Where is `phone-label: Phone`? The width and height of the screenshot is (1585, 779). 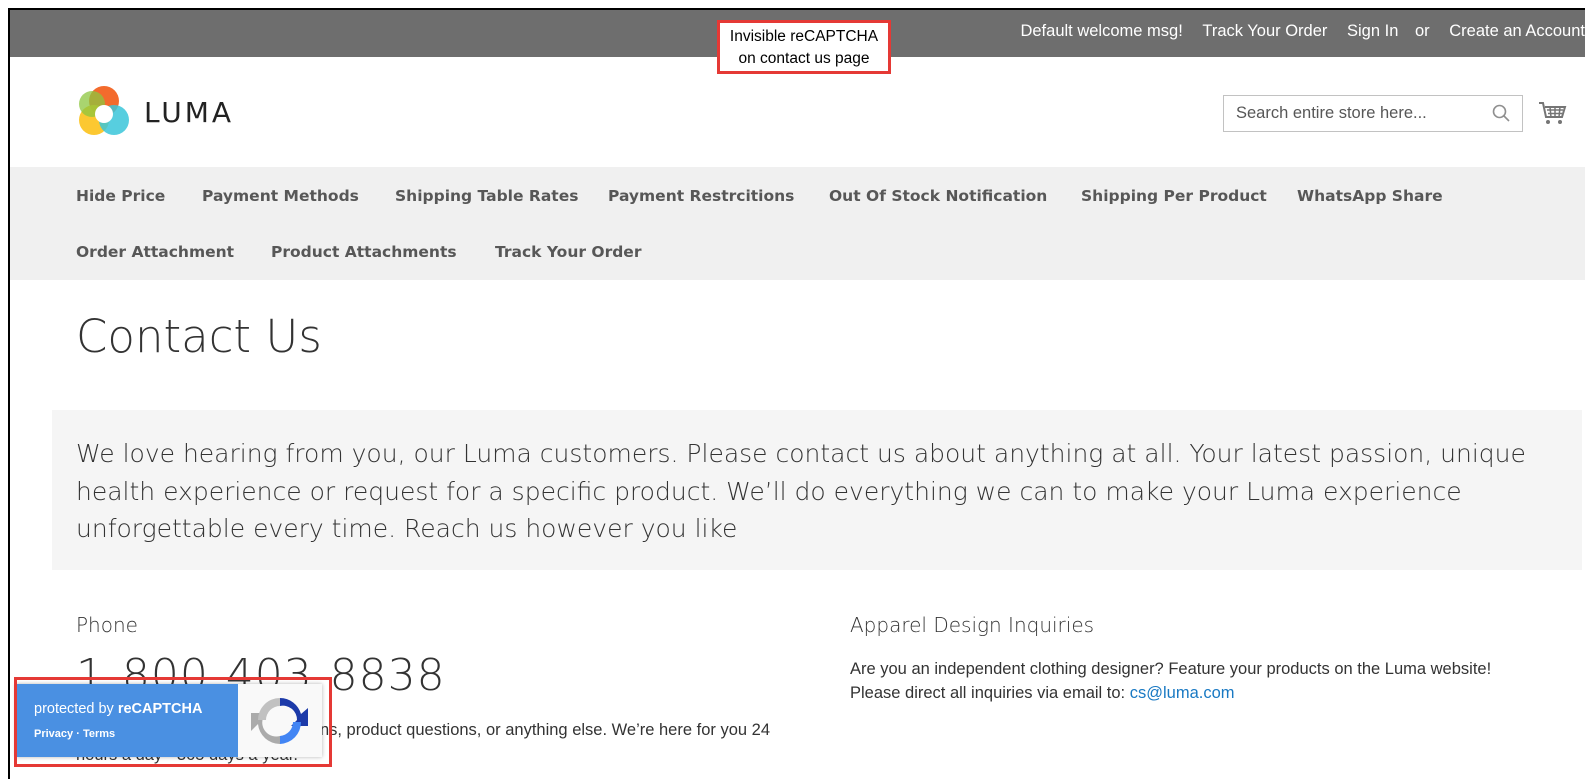
phone-label: Phone is located at coordinates (107, 625).